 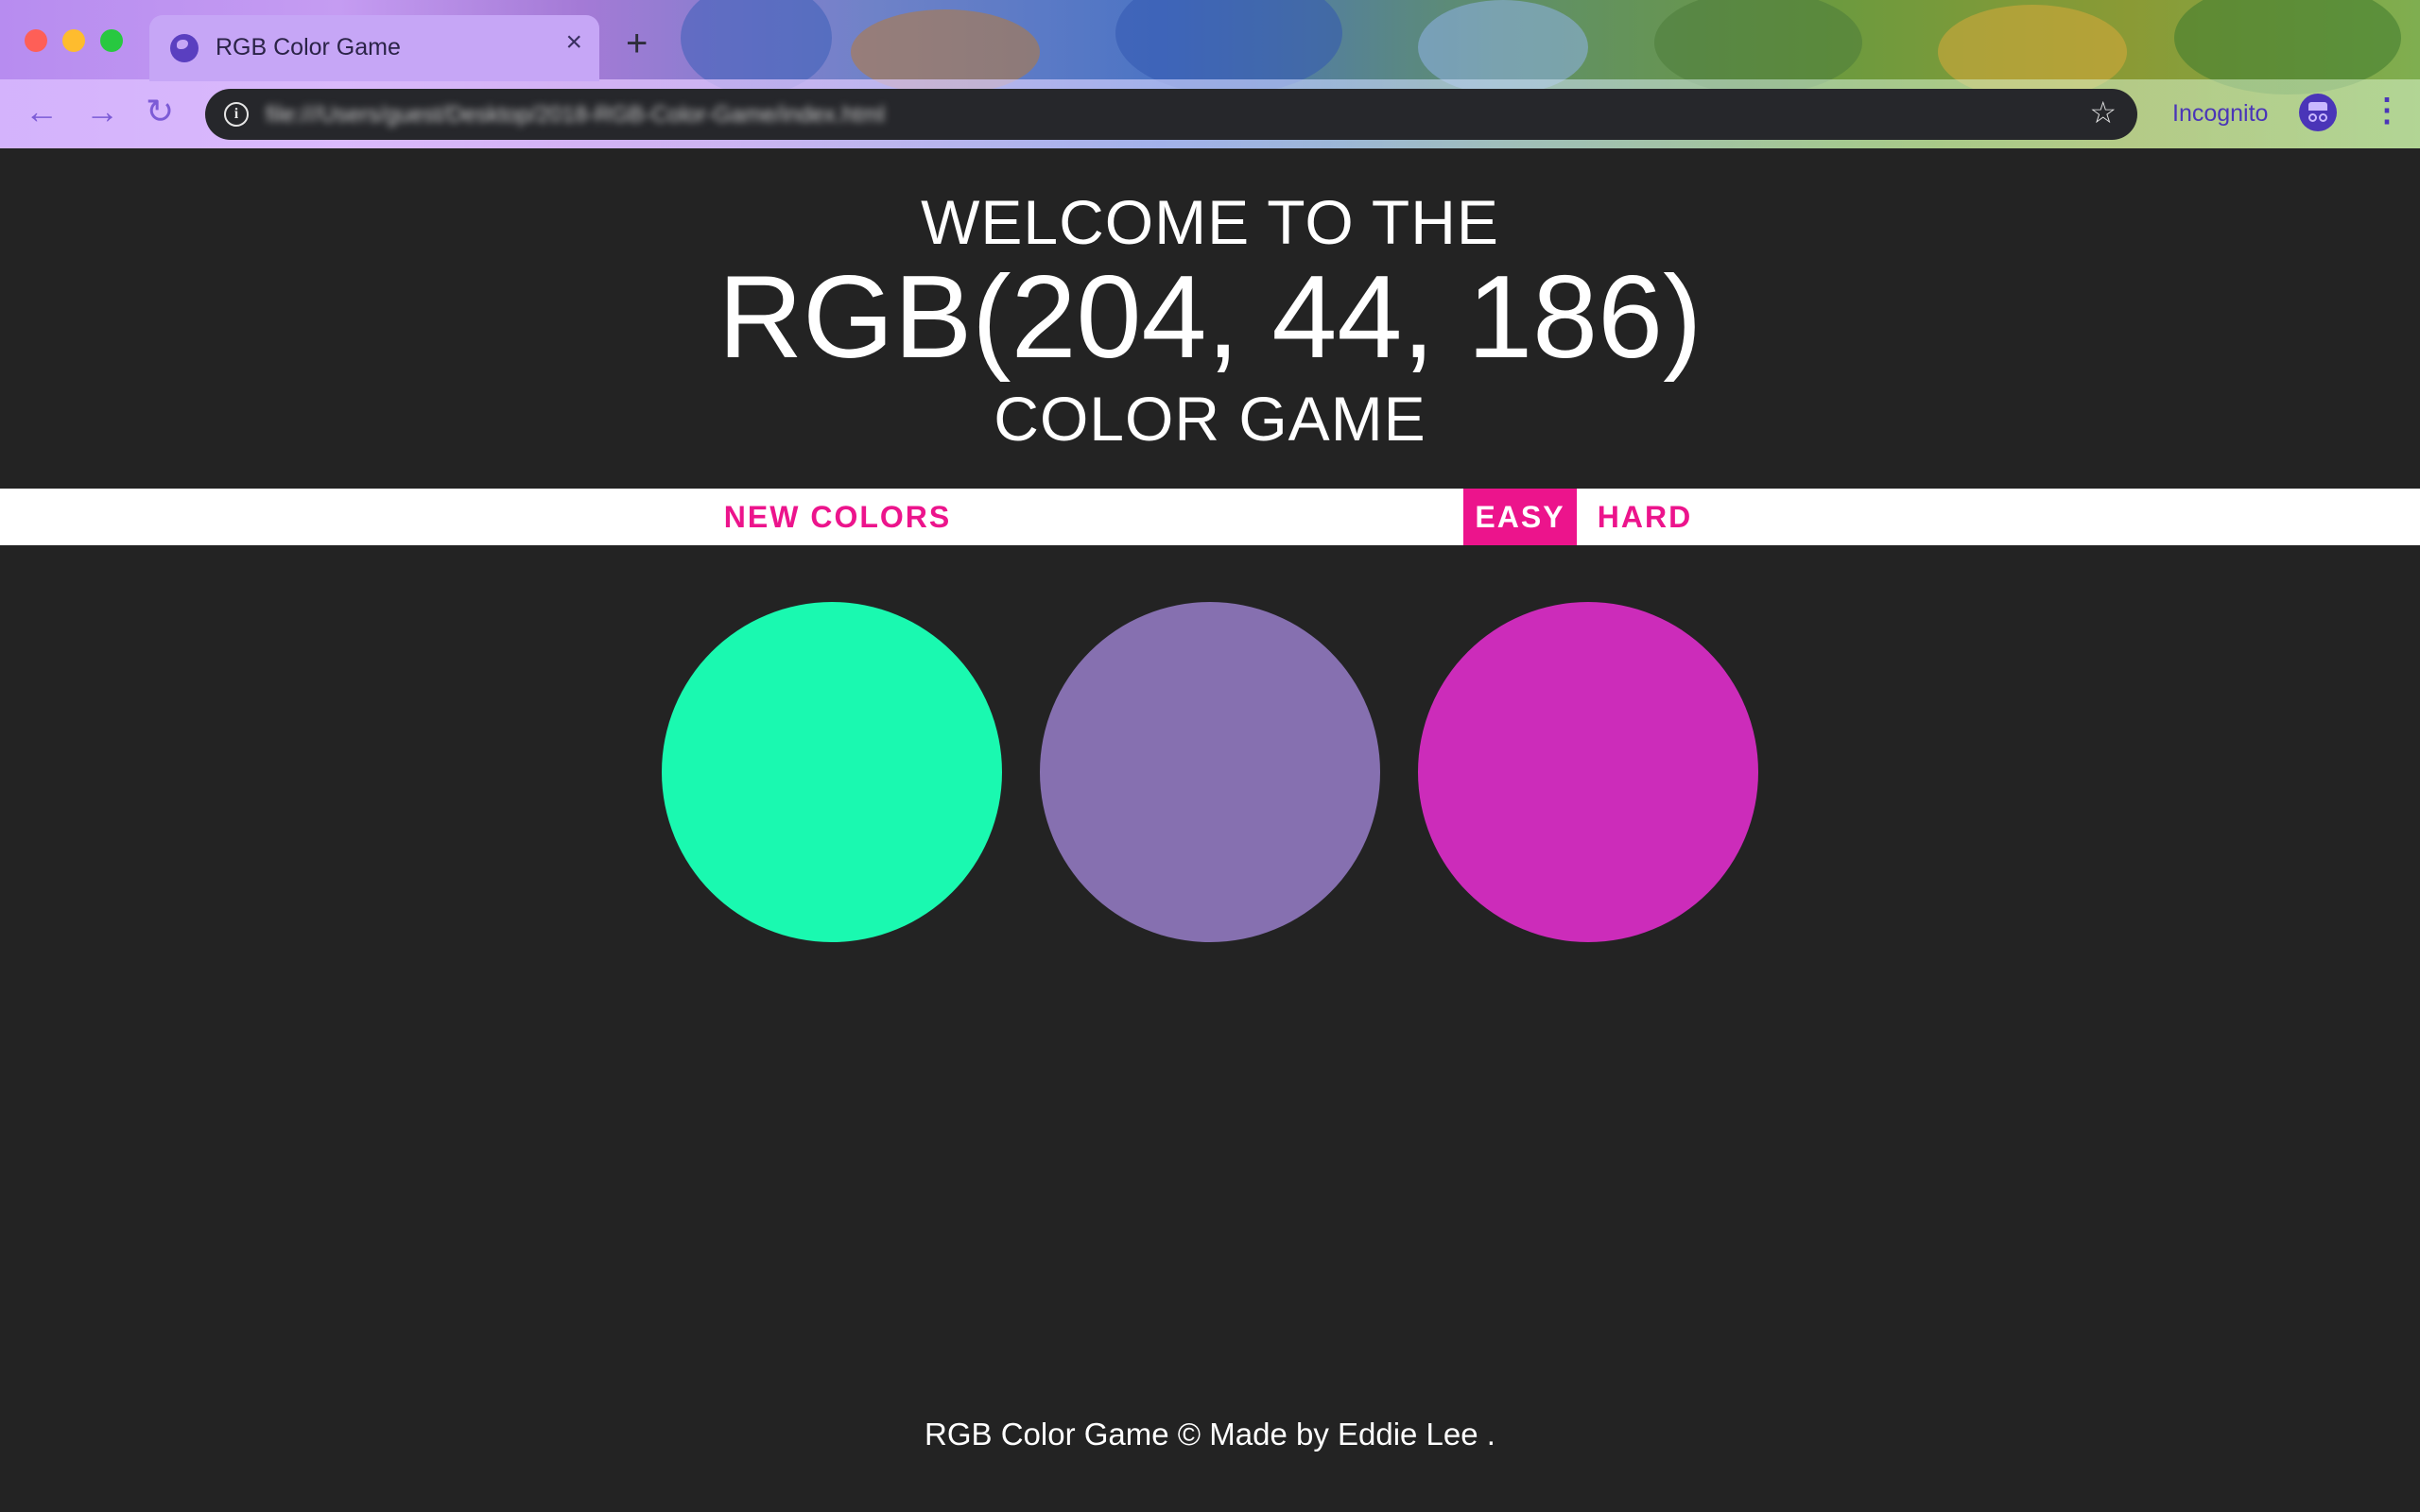 What do you see at coordinates (1210, 419) in the screenshot?
I see `game-subtitle: COLOR GAME` at bounding box center [1210, 419].